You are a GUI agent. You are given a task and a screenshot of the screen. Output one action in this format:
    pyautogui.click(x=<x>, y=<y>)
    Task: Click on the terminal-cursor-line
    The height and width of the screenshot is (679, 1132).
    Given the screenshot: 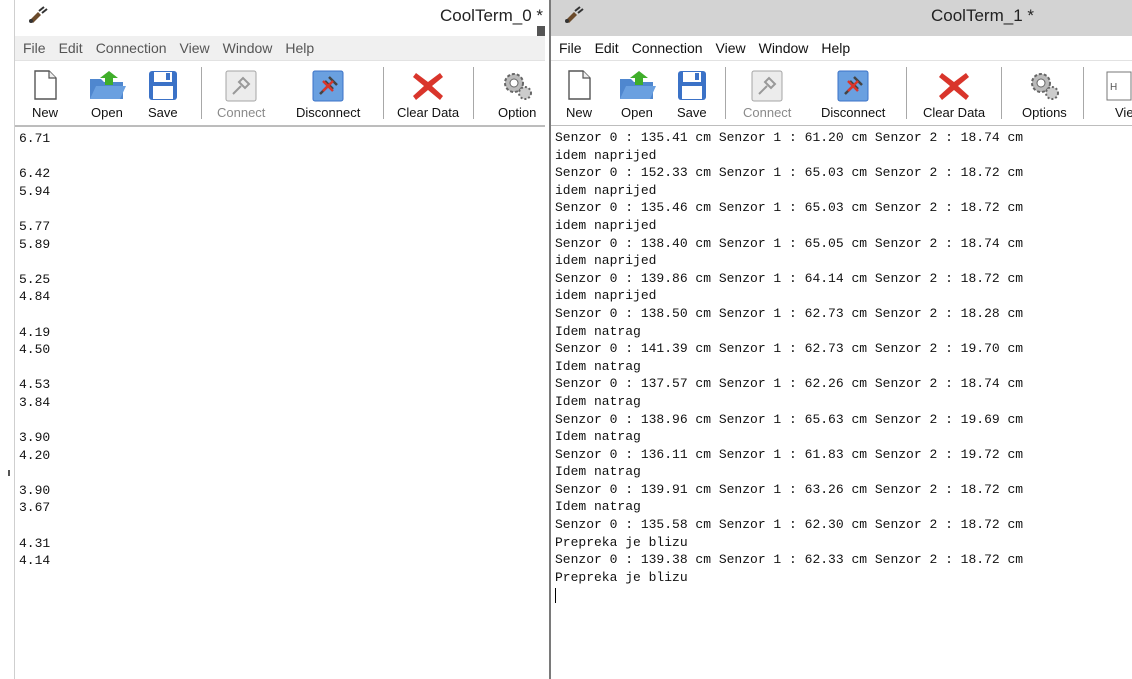 What is the action you would take?
    pyautogui.click(x=842, y=595)
    